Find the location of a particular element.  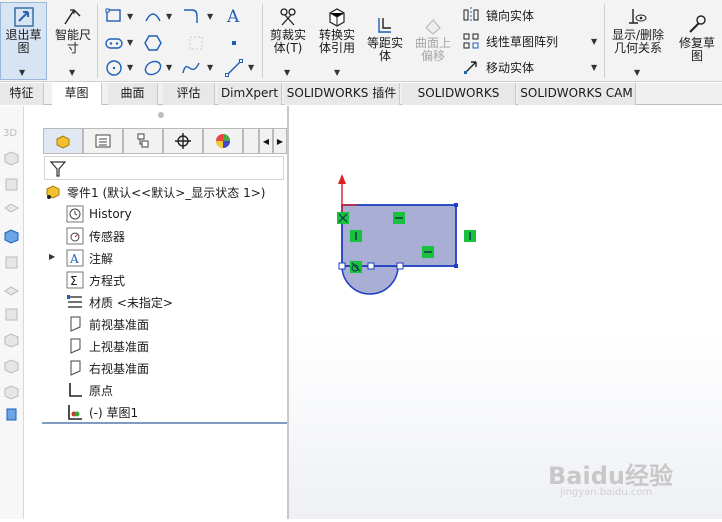

tab-features: 特征 is located at coordinates (22, 94).